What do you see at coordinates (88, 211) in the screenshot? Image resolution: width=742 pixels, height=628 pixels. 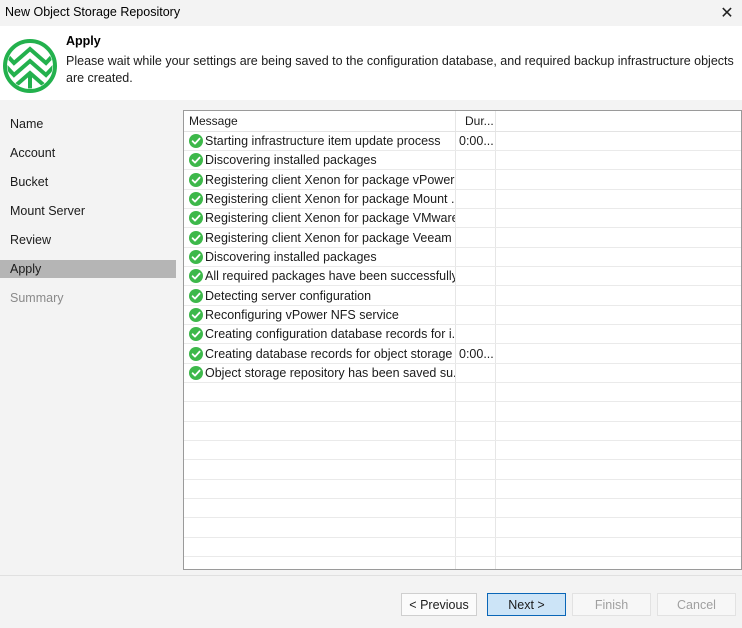 I see `nav-item-mount-server: Mount Server` at bounding box center [88, 211].